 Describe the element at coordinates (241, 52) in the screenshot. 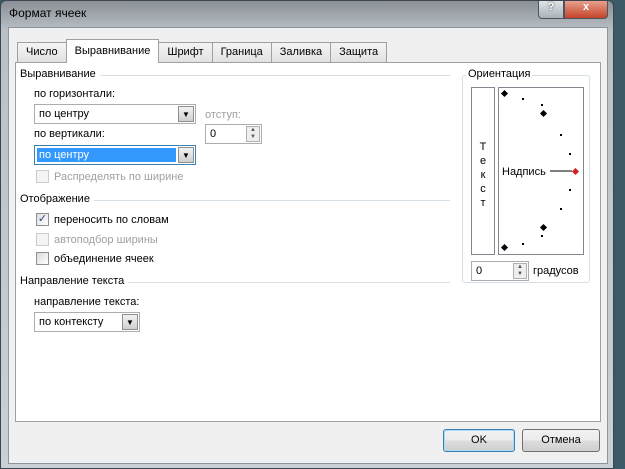

I see `tab-border: Граница` at that location.